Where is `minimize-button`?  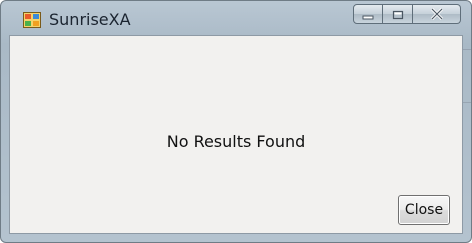
minimize-button is located at coordinates (368, 14).